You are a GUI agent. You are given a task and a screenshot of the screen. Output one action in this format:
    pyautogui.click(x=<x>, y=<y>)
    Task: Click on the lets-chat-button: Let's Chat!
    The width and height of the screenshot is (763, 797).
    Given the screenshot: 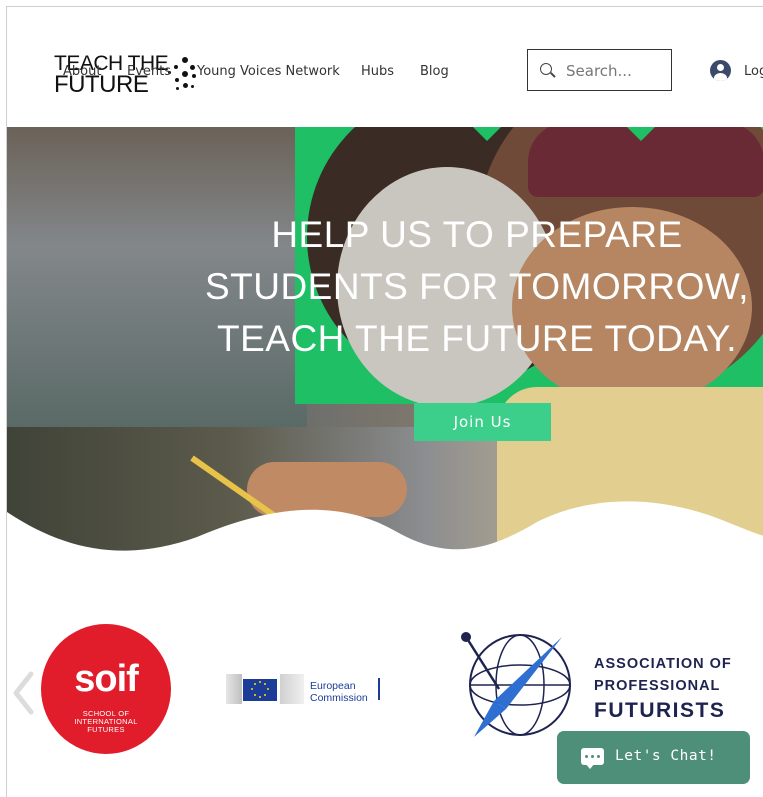 What is the action you would take?
    pyautogui.click(x=653, y=757)
    